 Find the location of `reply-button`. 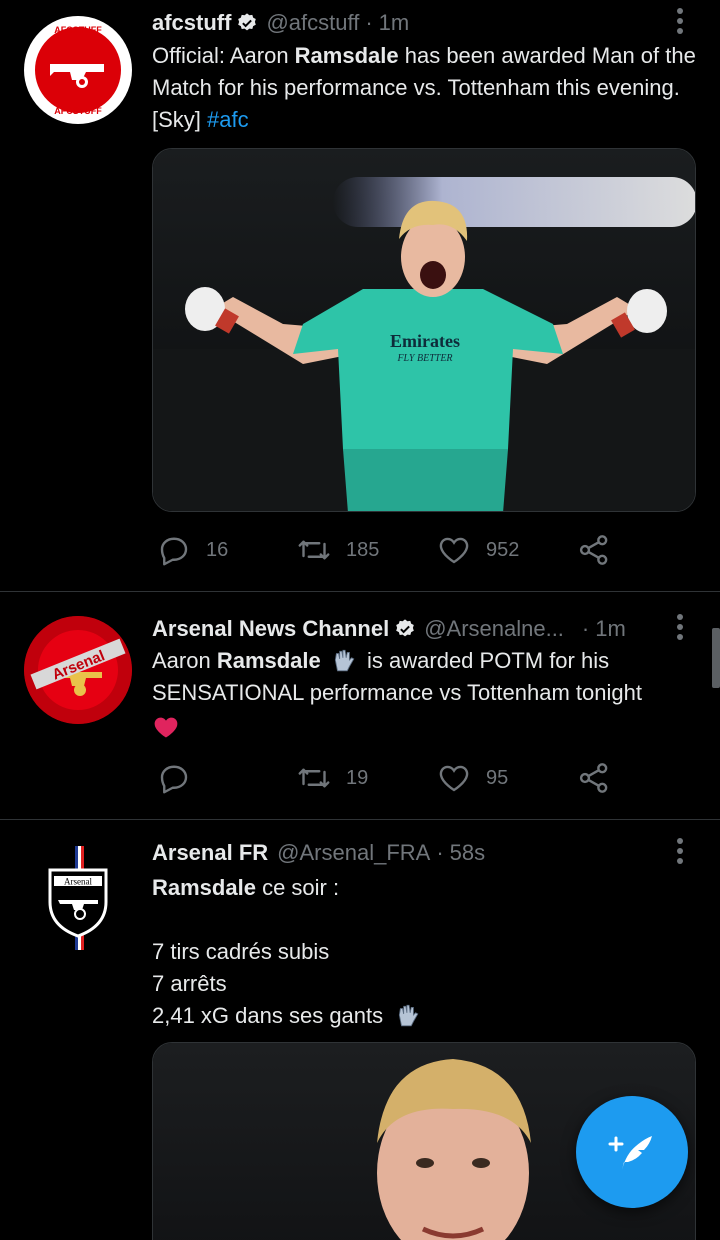

reply-button is located at coordinates (181, 778).